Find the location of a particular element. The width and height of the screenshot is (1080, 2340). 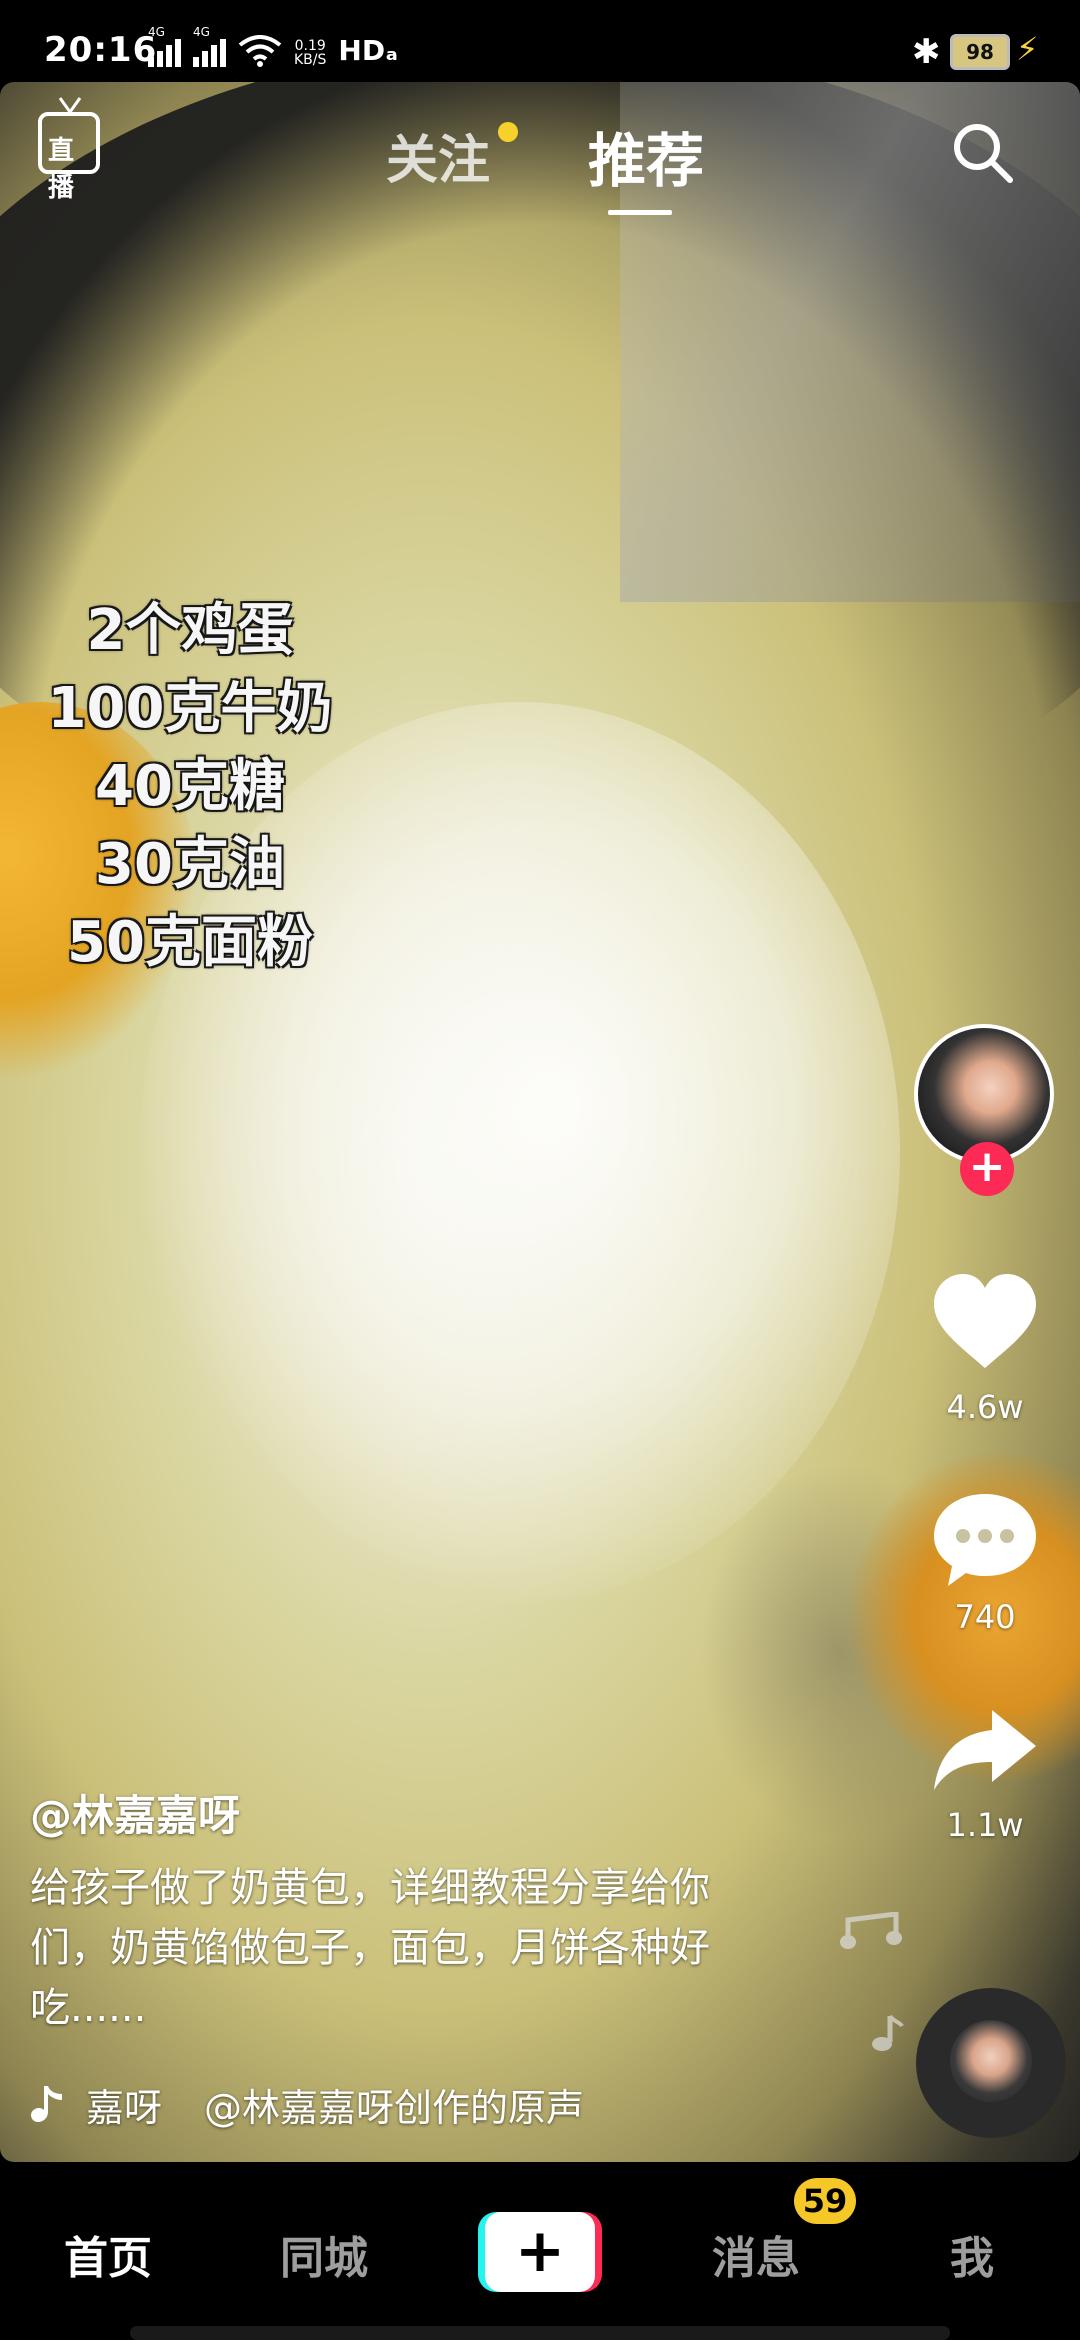

recipe-line: 100克牛奶 is located at coordinates (190, 708).